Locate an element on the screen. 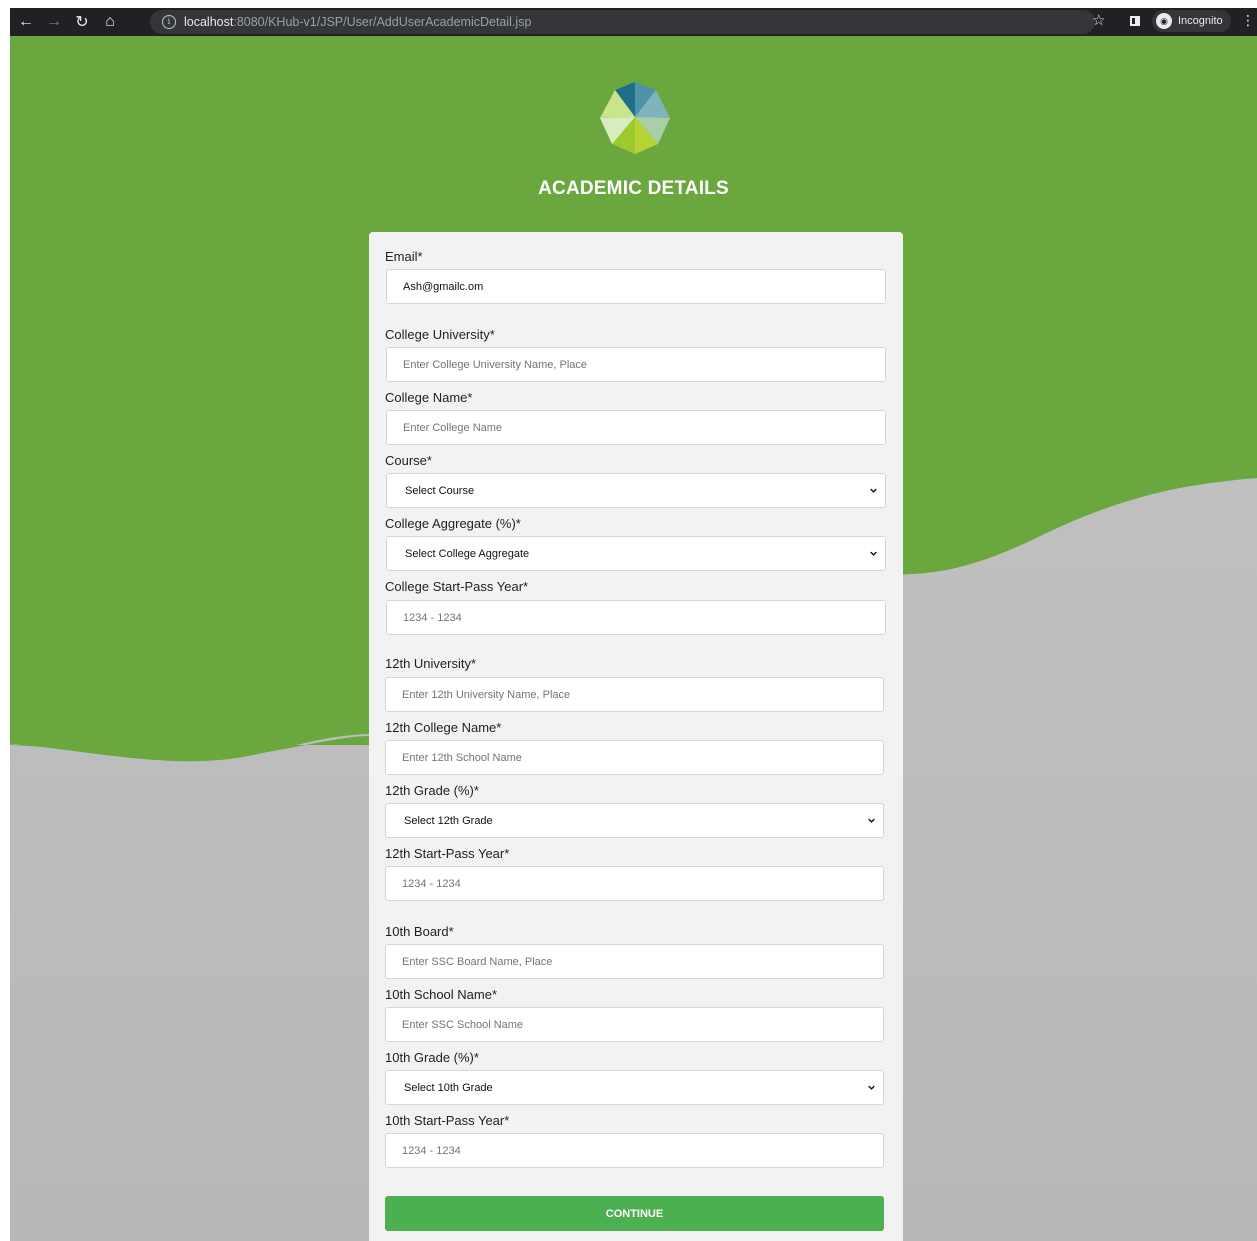  college-aggregate-select-value: Select College Aggregate is located at coordinates (467, 553).